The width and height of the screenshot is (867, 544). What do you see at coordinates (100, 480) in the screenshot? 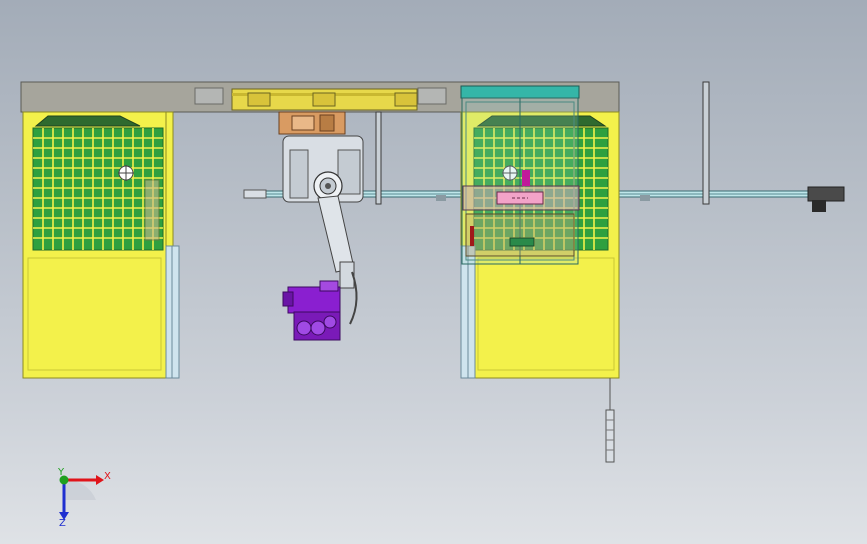
I see `triad-x-arrow` at bounding box center [100, 480].